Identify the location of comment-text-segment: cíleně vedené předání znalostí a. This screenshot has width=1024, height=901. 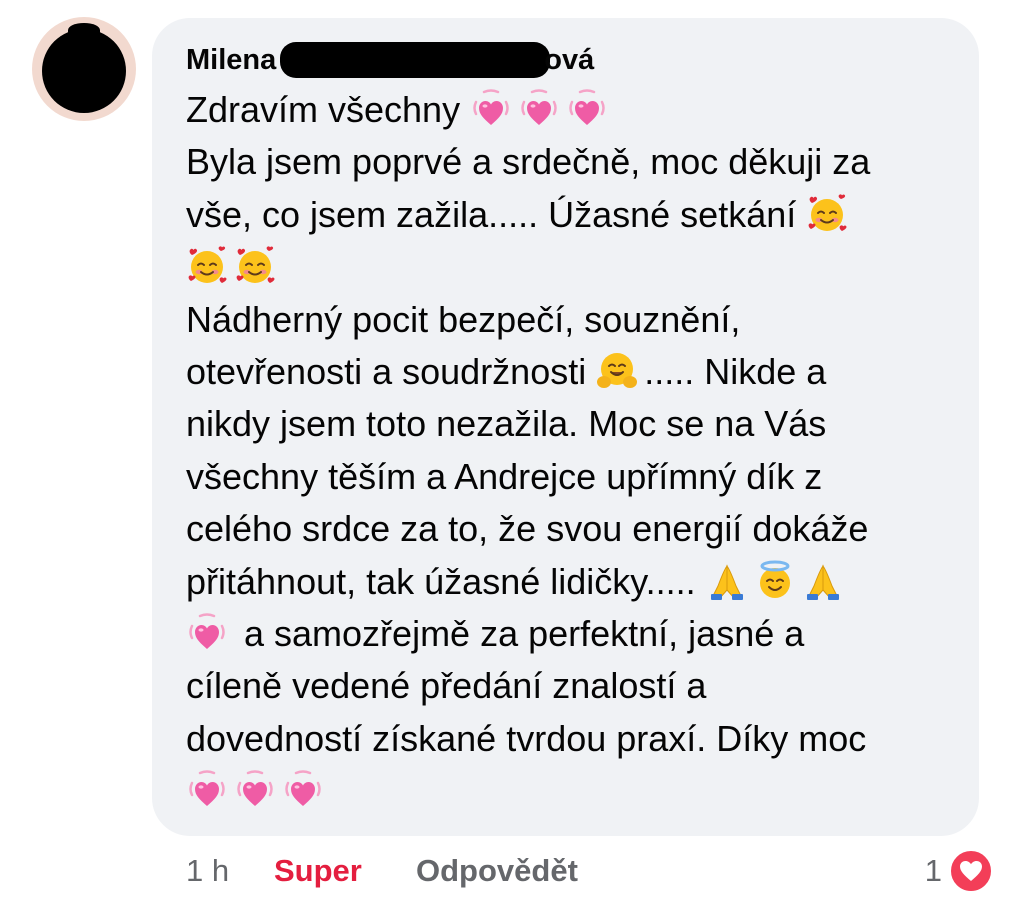
(446, 686).